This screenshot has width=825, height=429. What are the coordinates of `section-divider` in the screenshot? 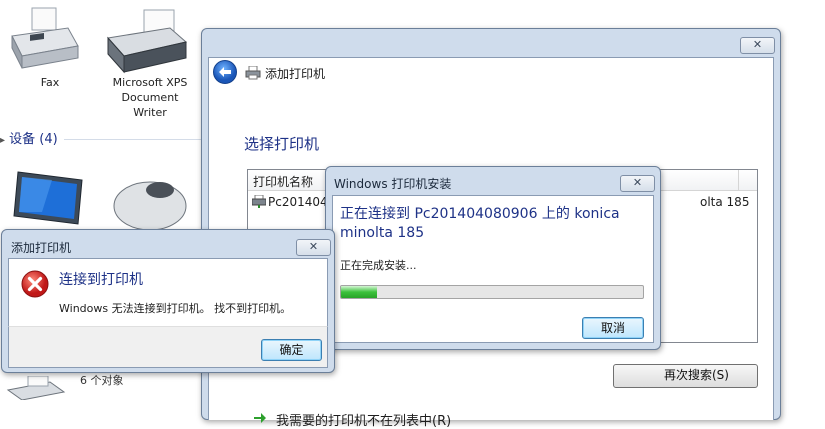 It's located at (134, 139).